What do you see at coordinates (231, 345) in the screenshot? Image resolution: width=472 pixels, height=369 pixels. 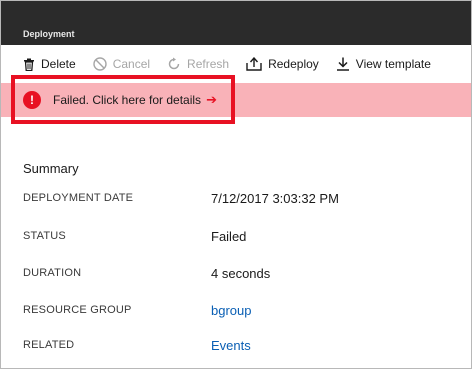 I see `events-link: Events` at bounding box center [231, 345].